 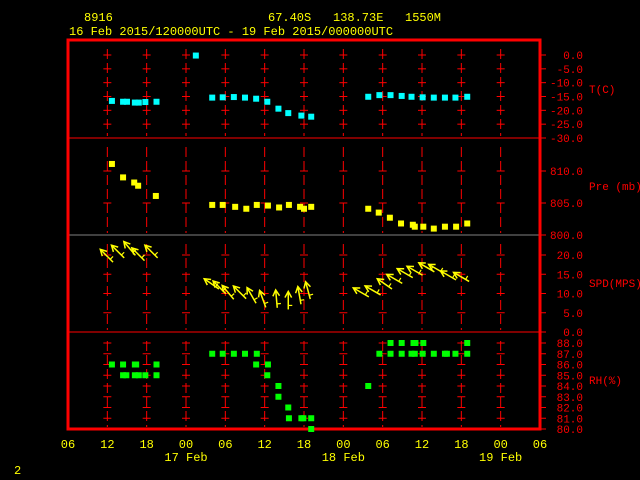 What do you see at coordinates (566, 112) in the screenshot?
I see `y-tick-label: -20.0` at bounding box center [566, 112].